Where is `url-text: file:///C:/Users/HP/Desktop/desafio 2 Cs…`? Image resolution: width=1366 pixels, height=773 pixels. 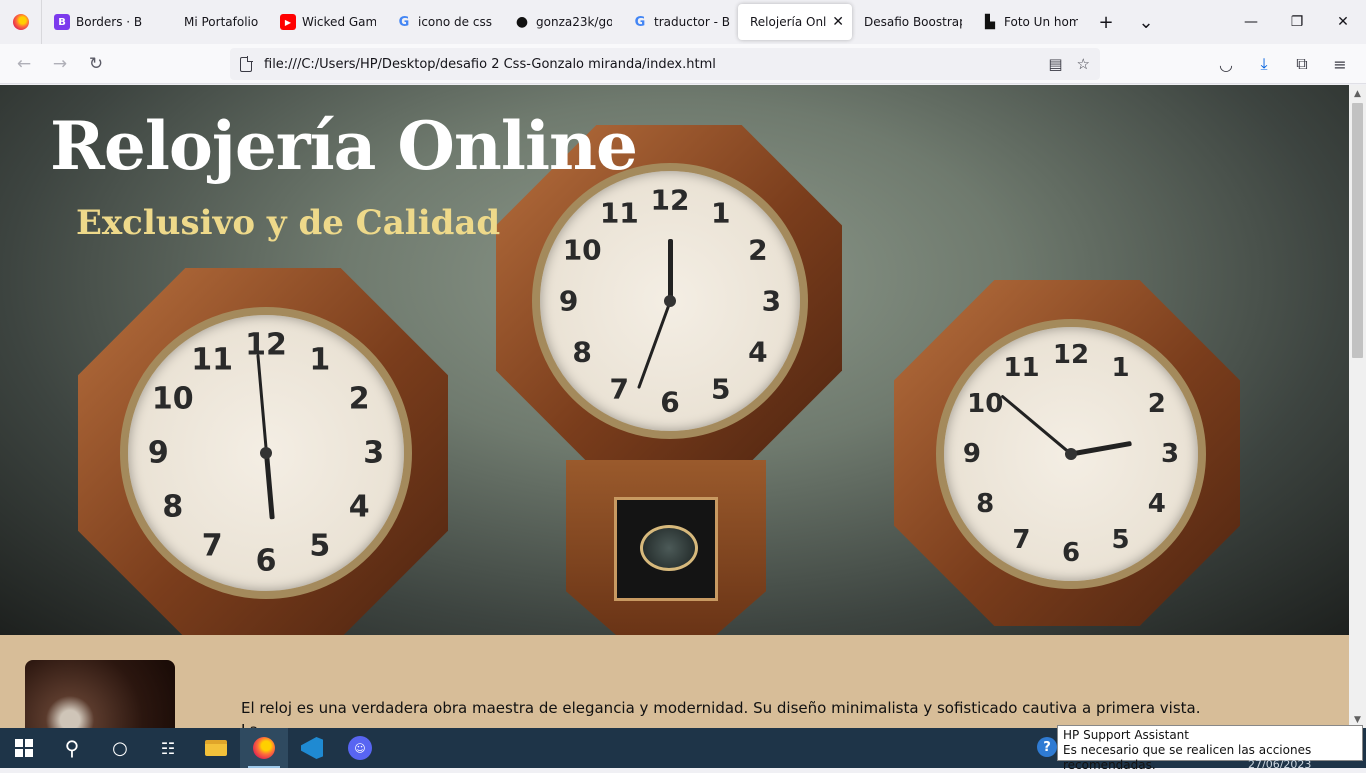
url-text: file:///C:/Users/HP/Desktop/desafio 2 Cs… is located at coordinates (490, 64).